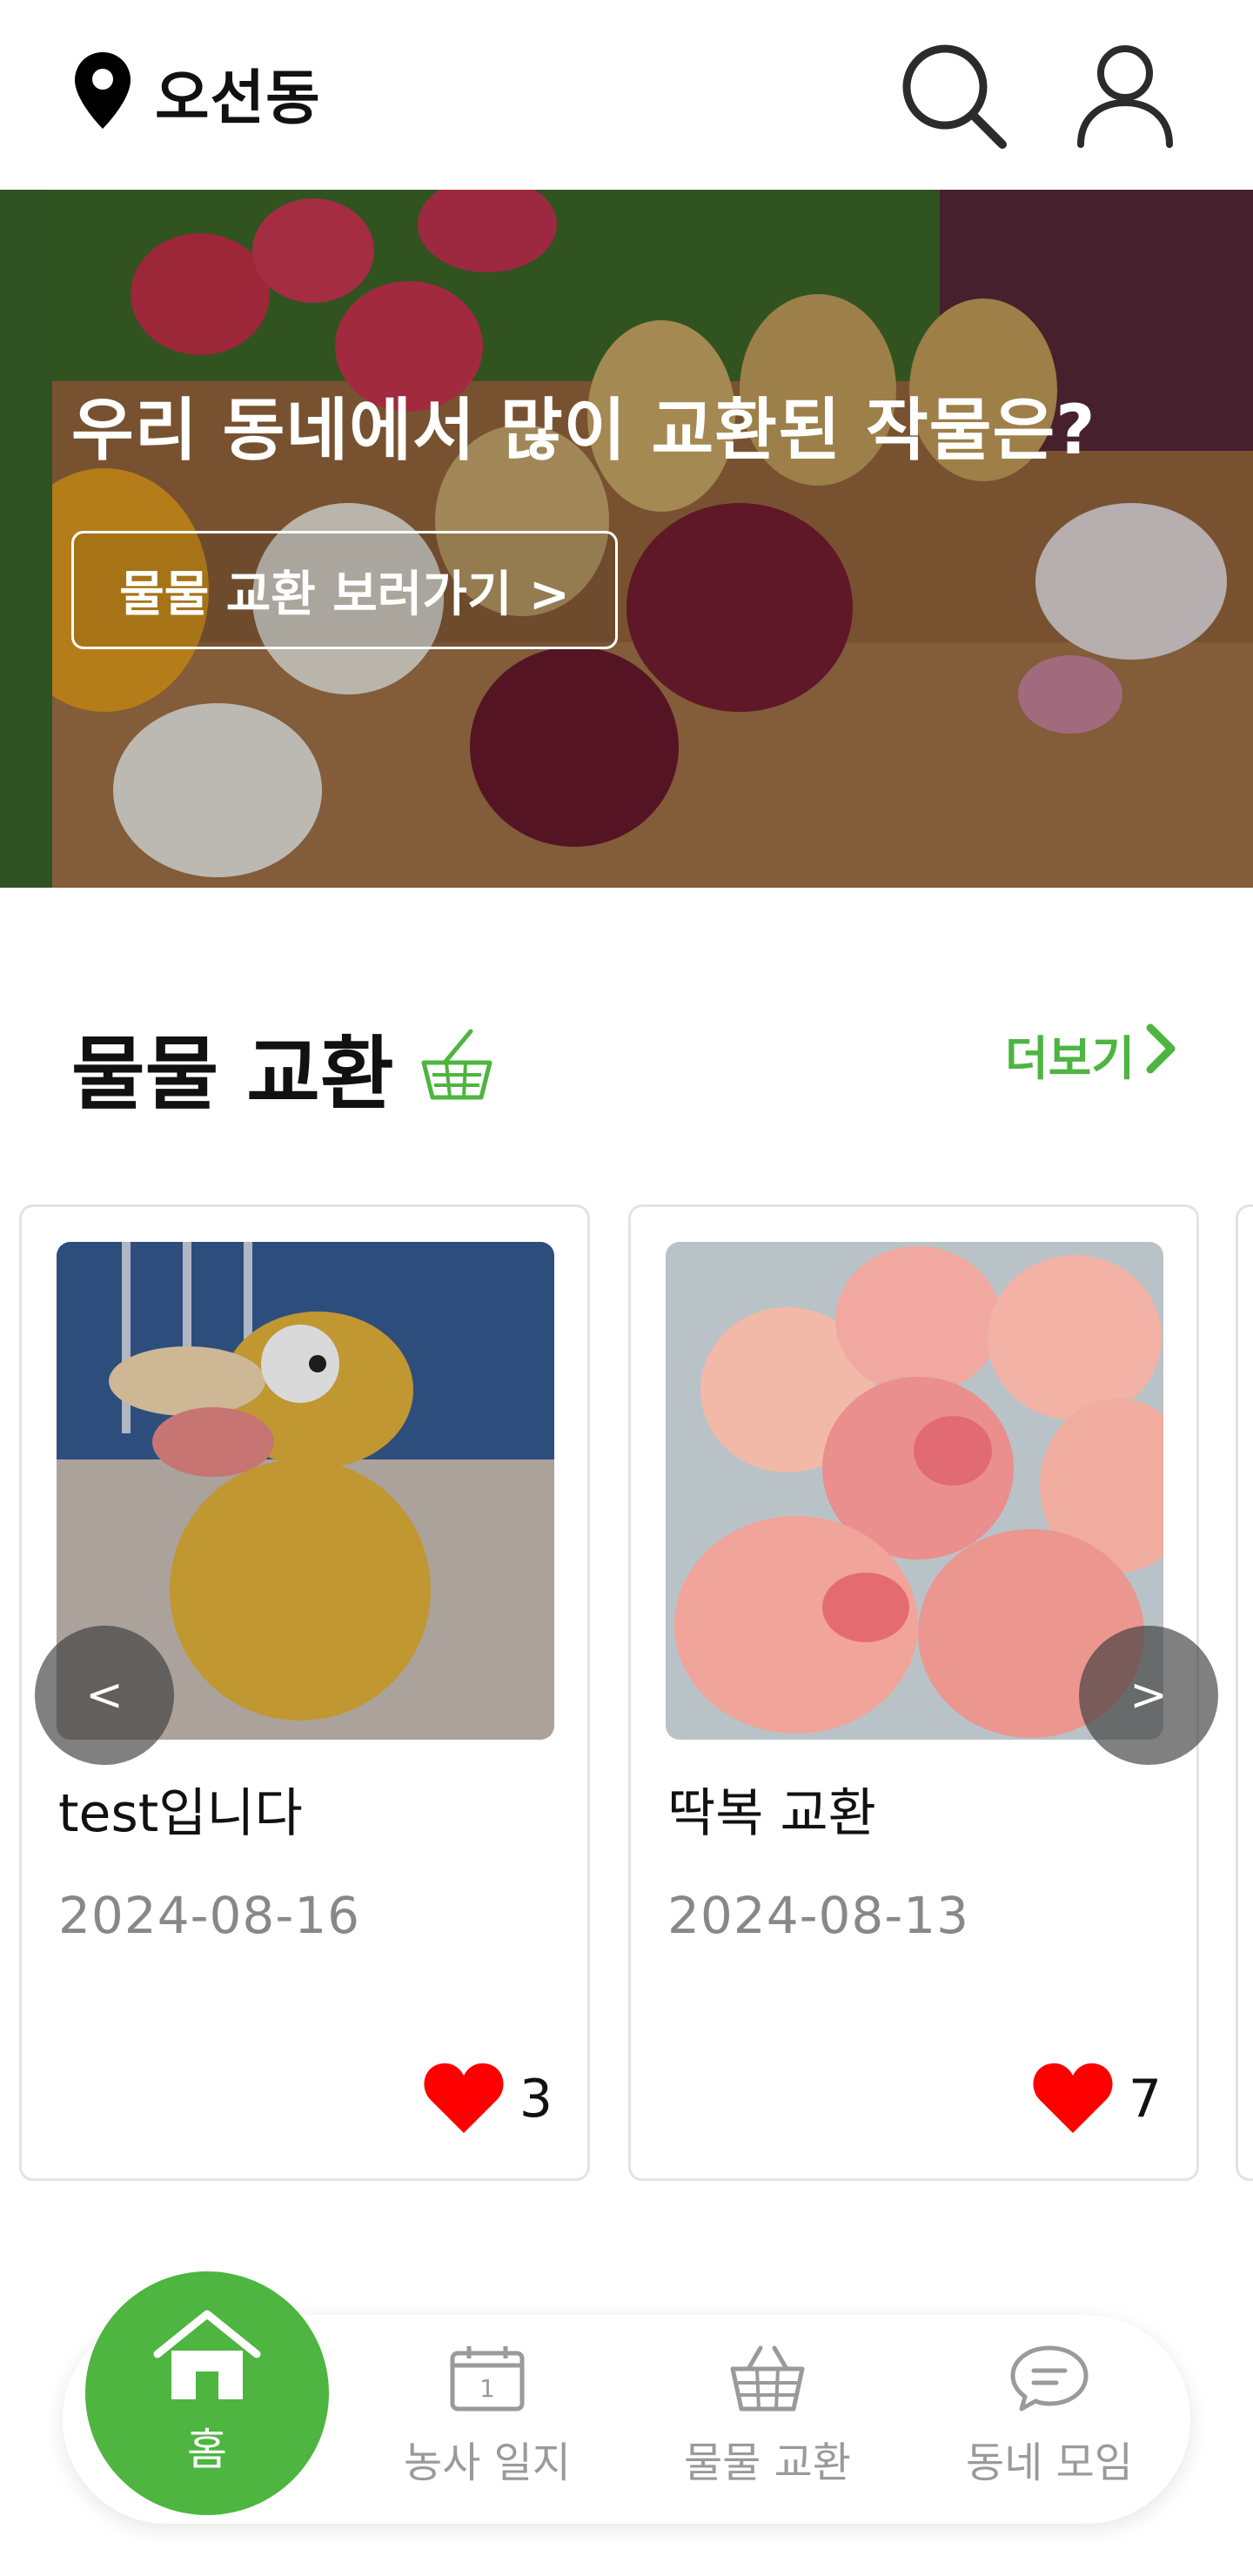 The height and width of the screenshot is (2576, 1253). I want to click on nav-farm-diary: 1 농사 일지, so click(487, 2416).